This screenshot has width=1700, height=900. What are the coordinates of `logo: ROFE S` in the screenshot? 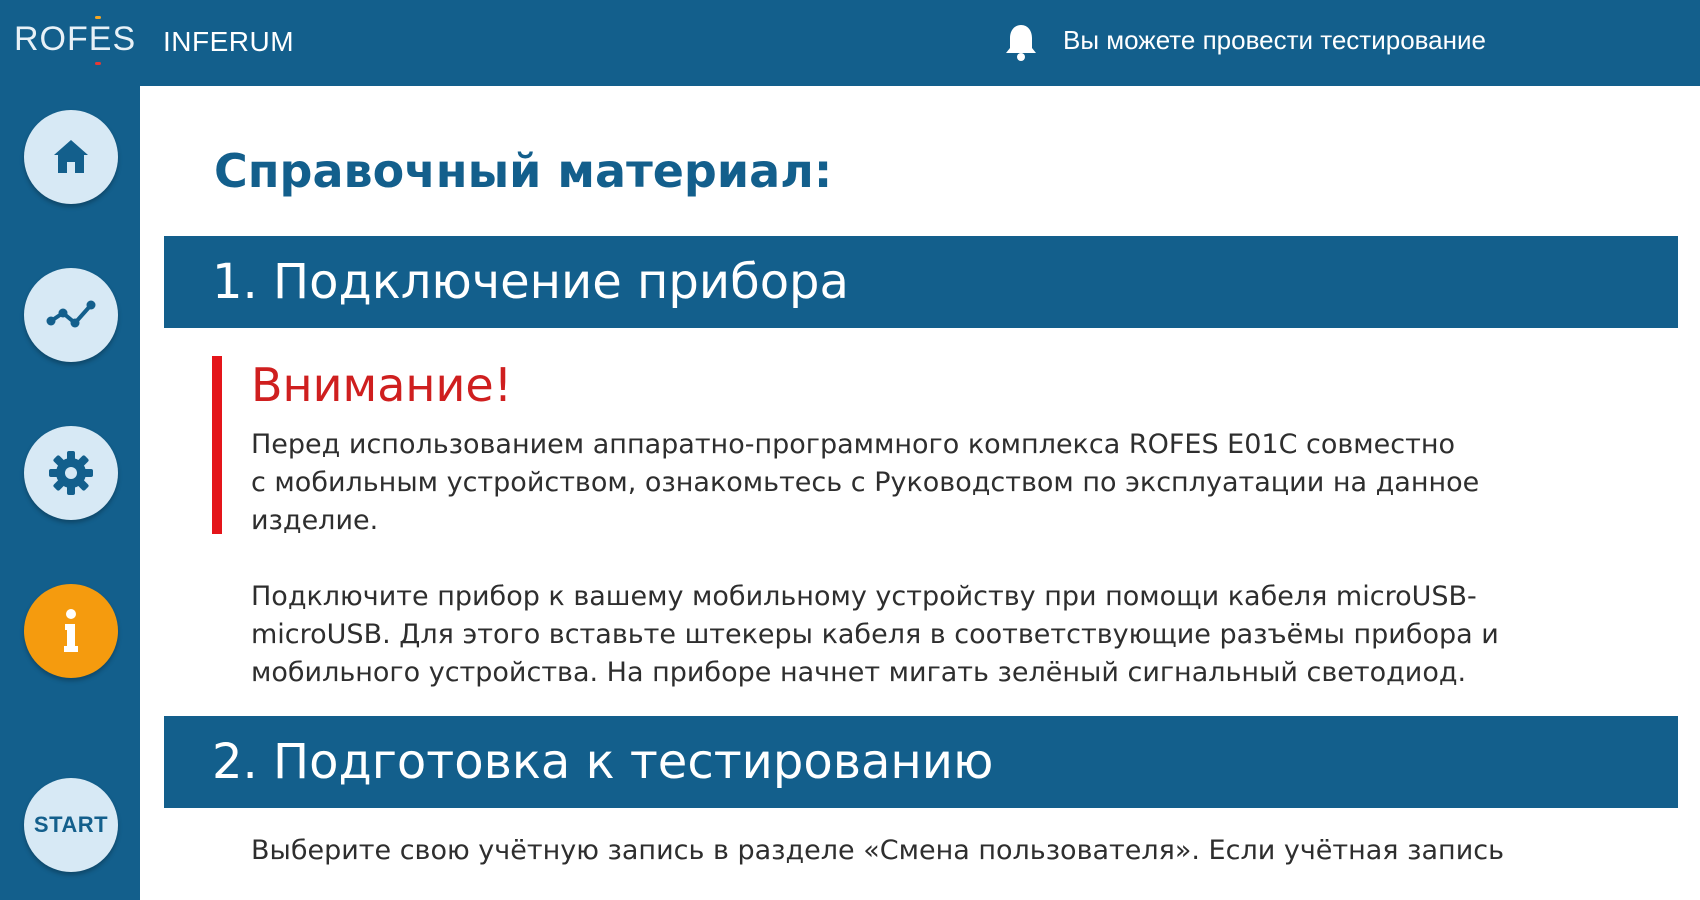 It's located at (75, 40).